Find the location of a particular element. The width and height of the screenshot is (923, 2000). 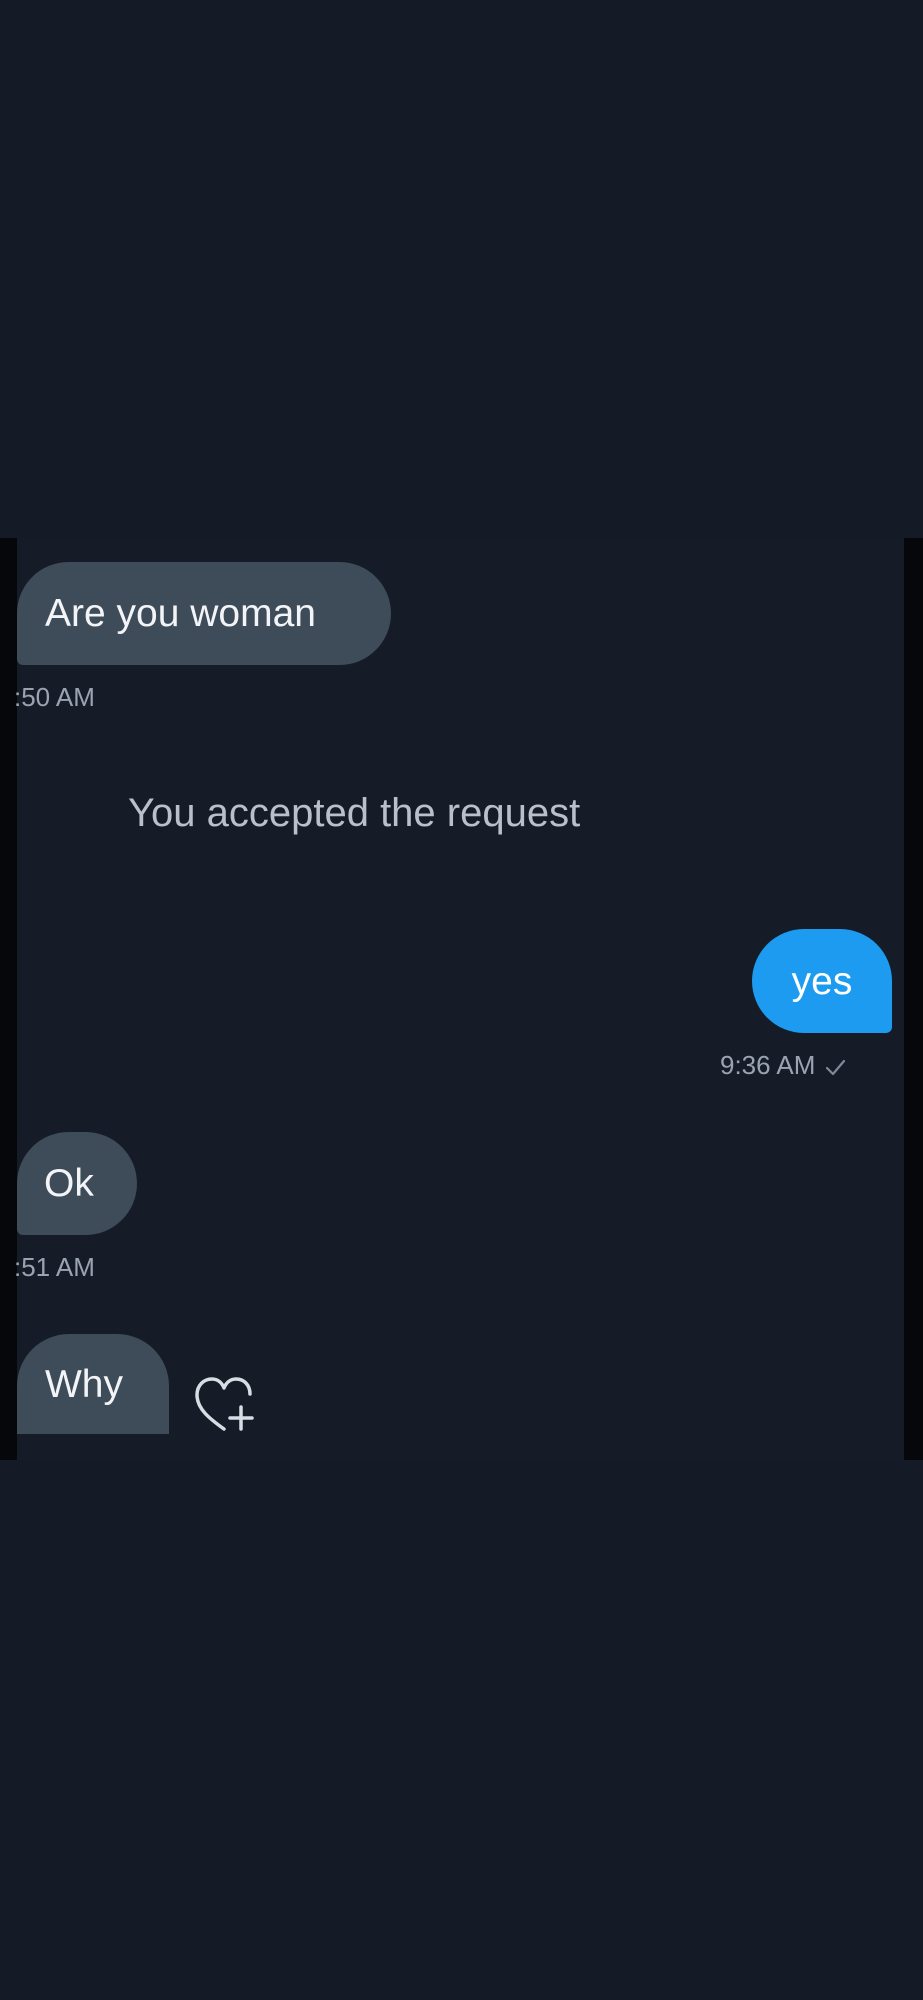

message-timestamp: :51 AM is located at coordinates (54, 1267).